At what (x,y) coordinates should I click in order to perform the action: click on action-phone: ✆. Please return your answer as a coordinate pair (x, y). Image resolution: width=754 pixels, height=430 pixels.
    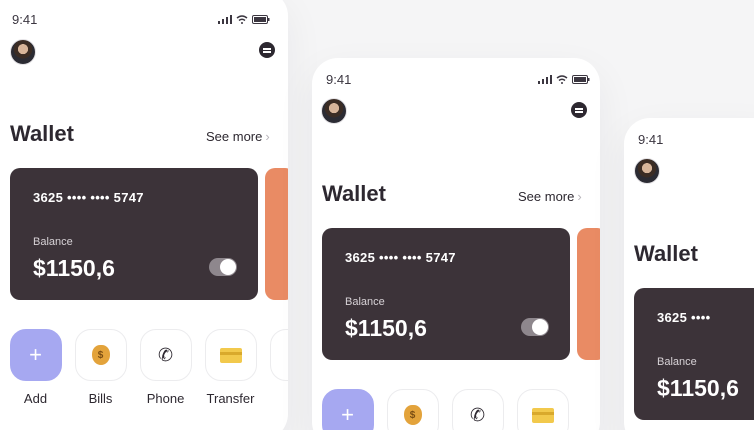
    Looking at the image, I should click on (477, 409).